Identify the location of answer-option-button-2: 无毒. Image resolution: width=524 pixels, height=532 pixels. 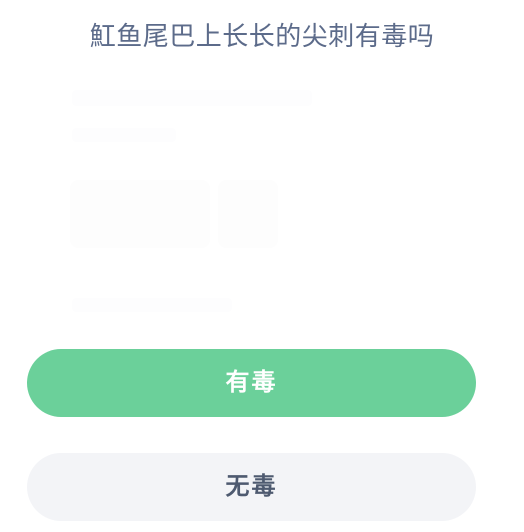
(251, 487).